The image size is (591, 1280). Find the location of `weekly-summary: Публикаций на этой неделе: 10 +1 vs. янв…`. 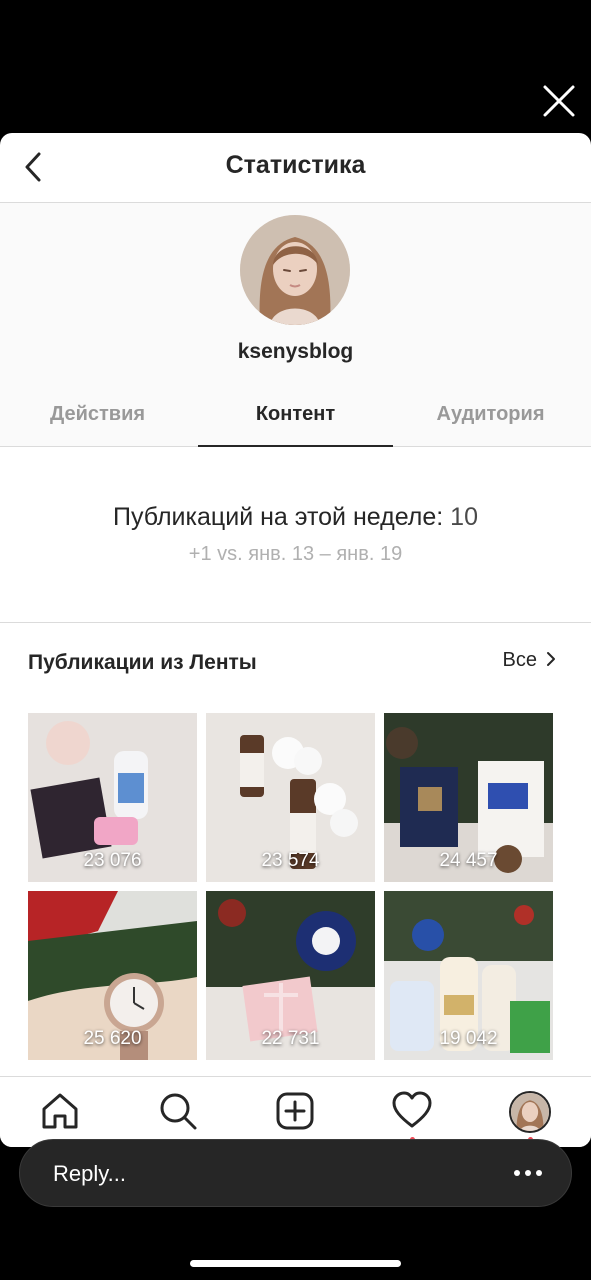

weekly-summary: Публикаций на этой неделе: 10 +1 vs. янв… is located at coordinates (295, 535).